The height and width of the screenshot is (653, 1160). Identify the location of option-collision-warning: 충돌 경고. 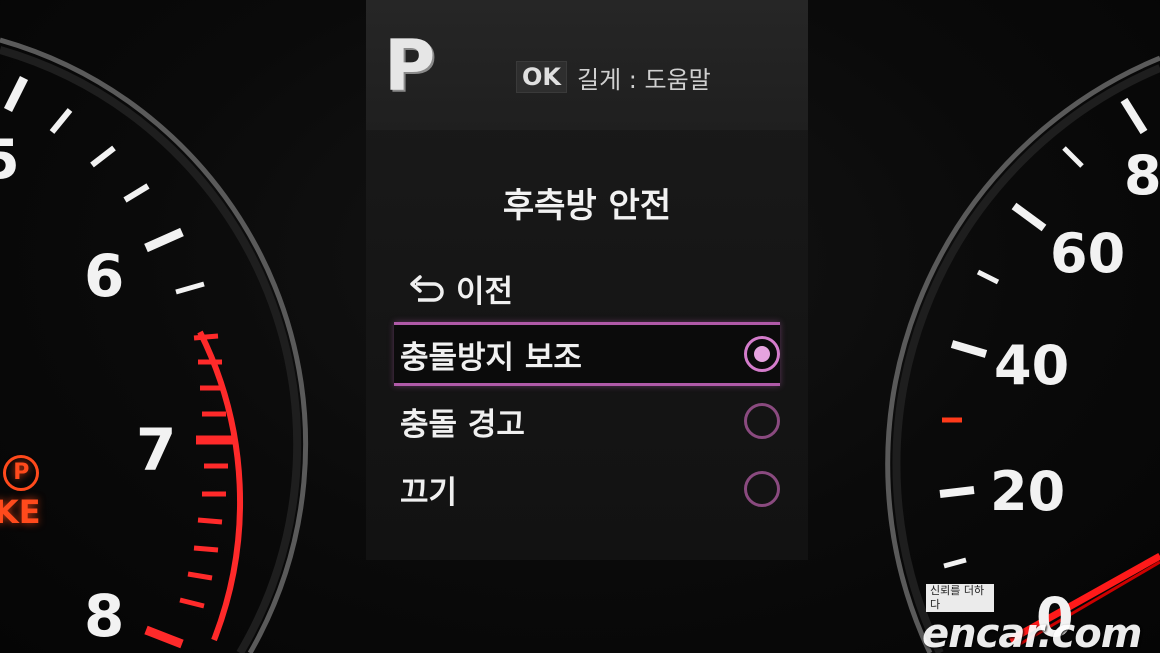
(587, 421).